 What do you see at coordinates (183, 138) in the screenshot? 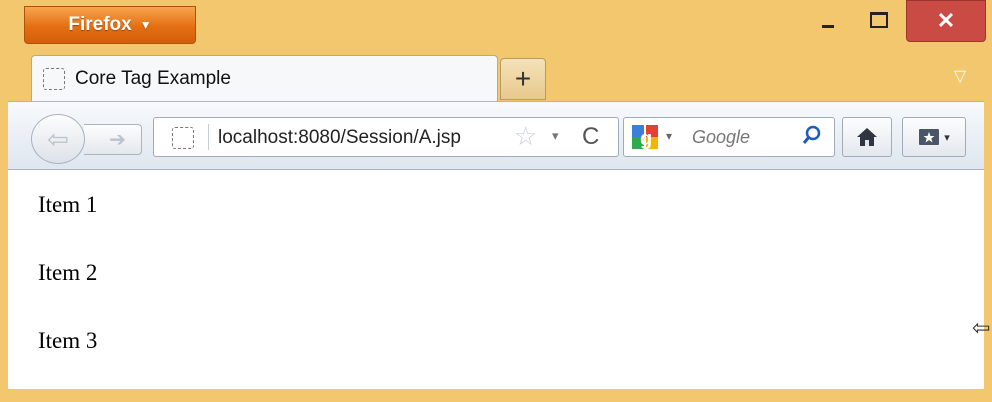
I see `site-identity-icon` at bounding box center [183, 138].